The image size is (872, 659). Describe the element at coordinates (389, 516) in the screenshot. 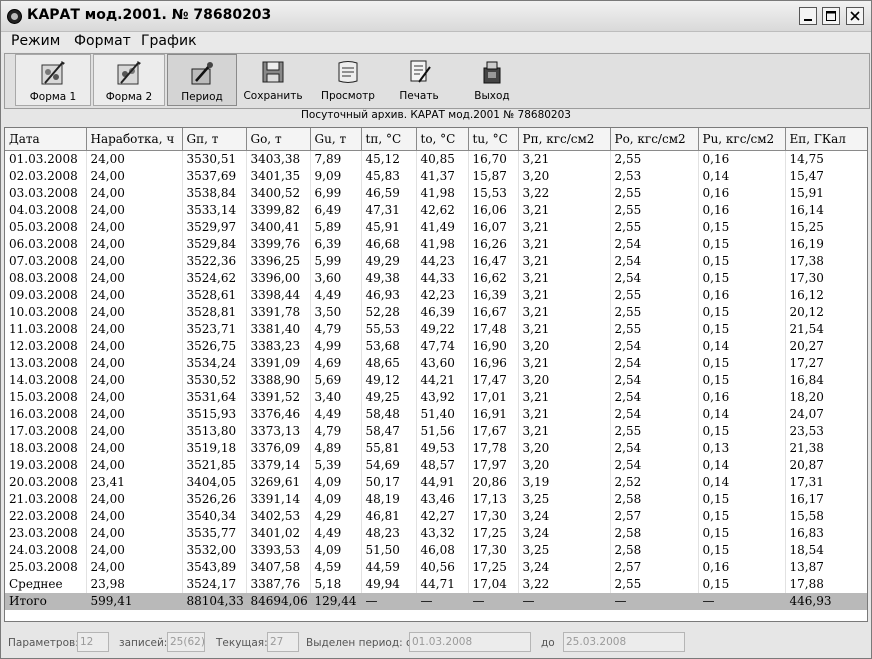

I see `table-cell: 46,81` at that location.